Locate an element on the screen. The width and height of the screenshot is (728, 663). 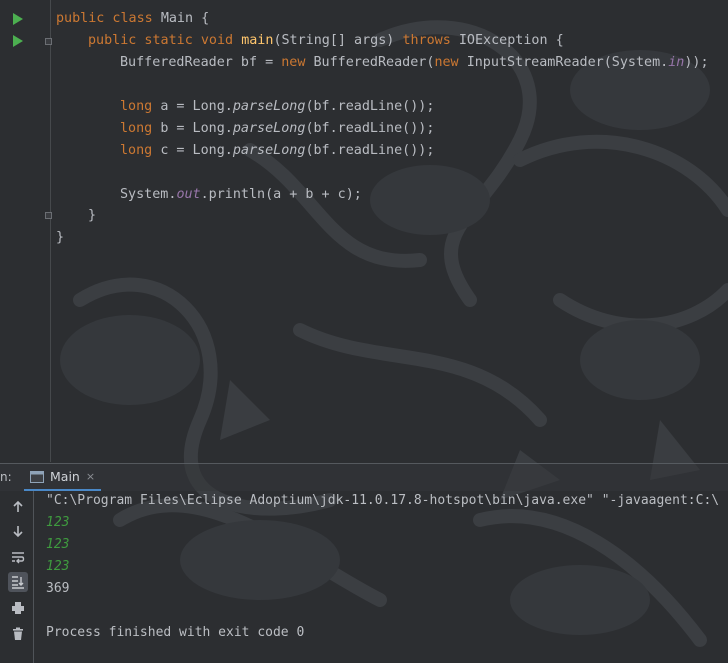
scroll-to-end-icon is located at coordinates (18, 582).